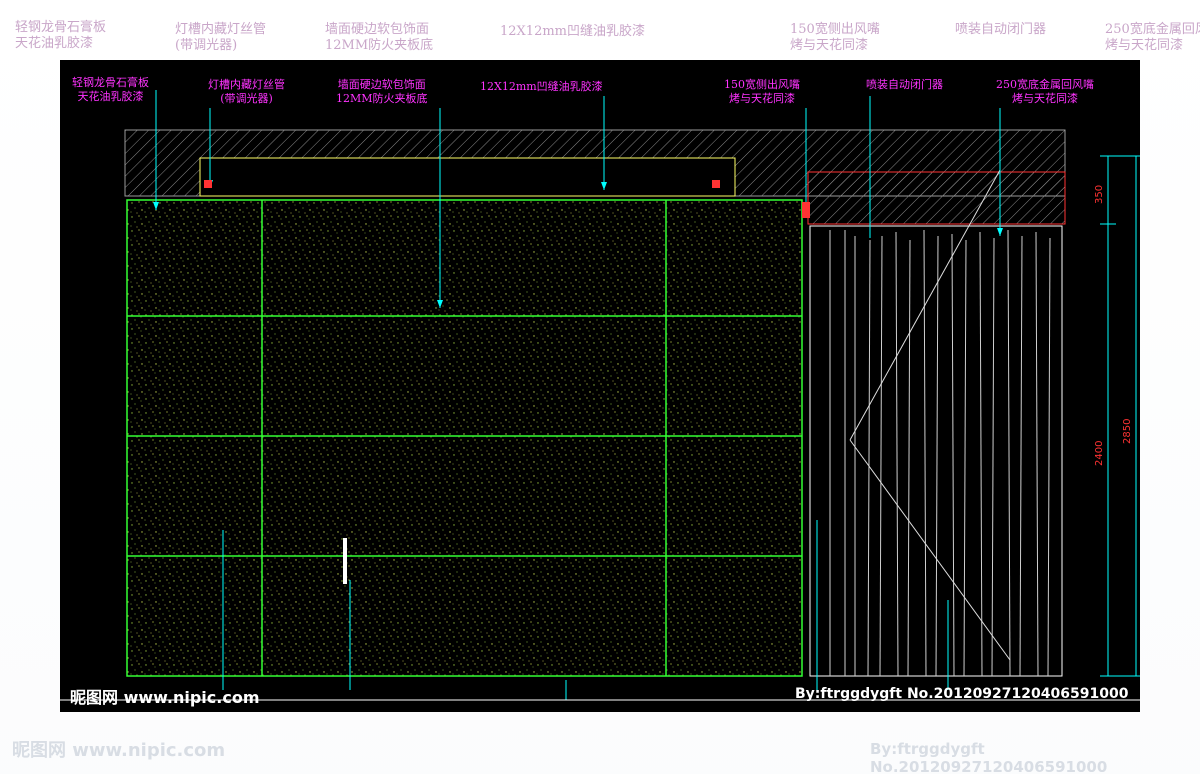 This screenshot has width=1200, height=776. What do you see at coordinates (1099, 194) in the screenshot?
I see `dimension-350: 350` at bounding box center [1099, 194].